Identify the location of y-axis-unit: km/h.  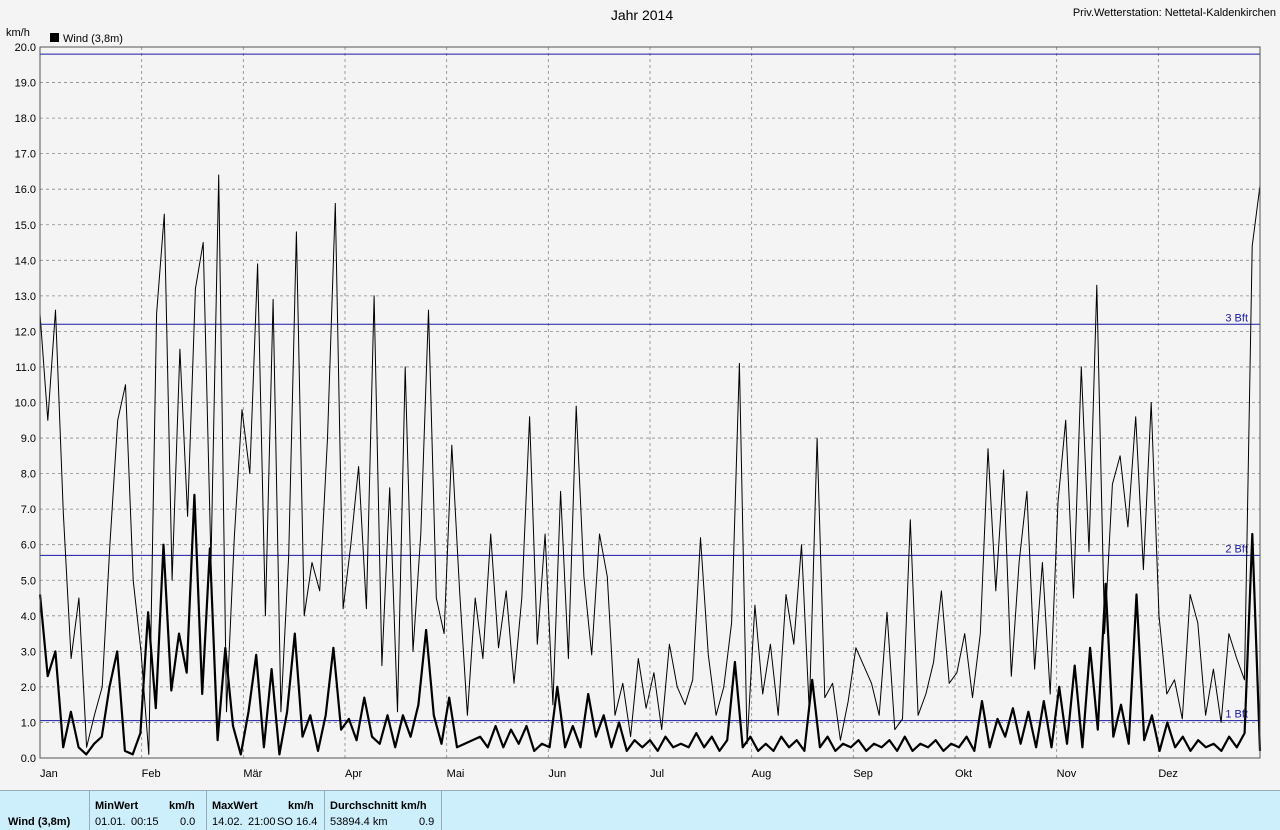
(18, 33).